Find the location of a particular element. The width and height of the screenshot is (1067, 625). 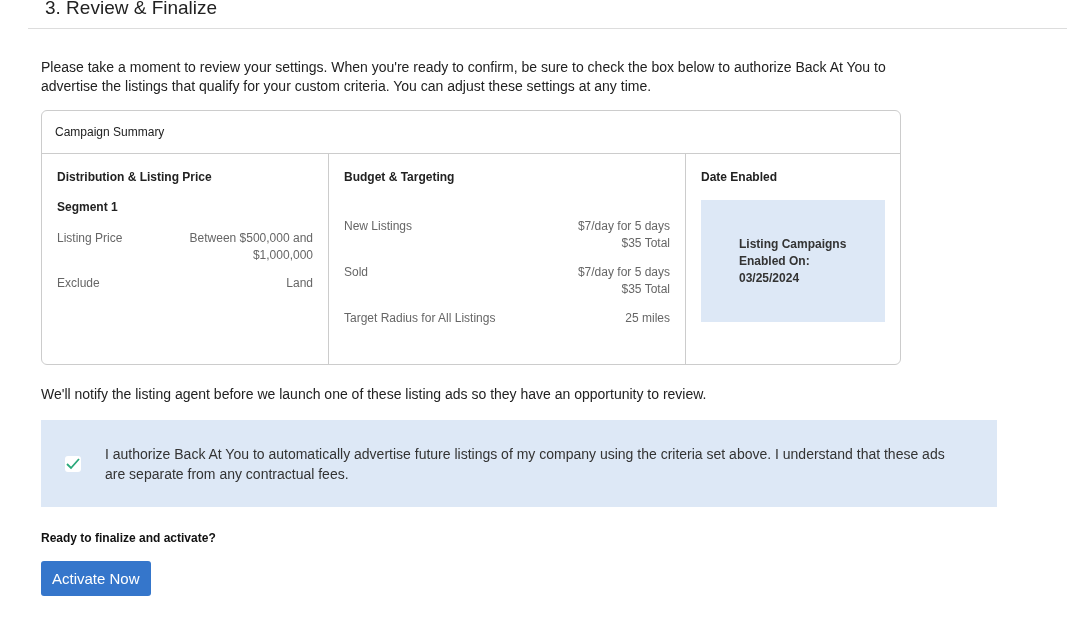

column-title: Date Enabled is located at coordinates (740, 177).